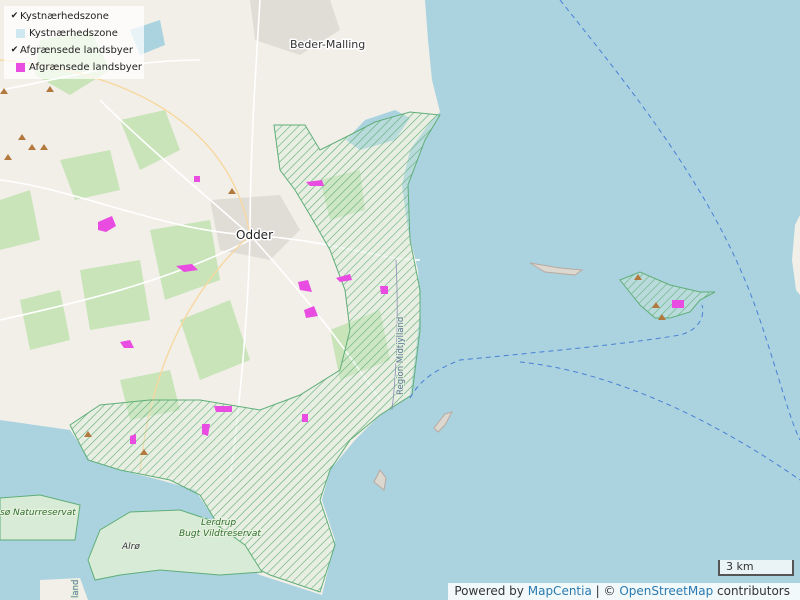 This screenshot has width=800, height=600. Describe the element at coordinates (20, 67) in the screenshot. I see `village-swatch` at that location.